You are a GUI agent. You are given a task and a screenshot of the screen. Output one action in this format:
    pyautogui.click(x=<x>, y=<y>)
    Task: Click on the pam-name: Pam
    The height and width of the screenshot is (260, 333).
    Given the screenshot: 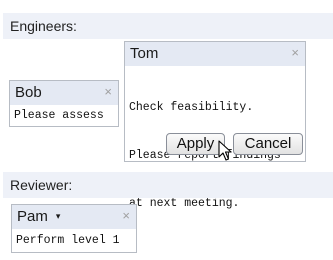 What is the action you would take?
    pyautogui.click(x=32, y=216)
    